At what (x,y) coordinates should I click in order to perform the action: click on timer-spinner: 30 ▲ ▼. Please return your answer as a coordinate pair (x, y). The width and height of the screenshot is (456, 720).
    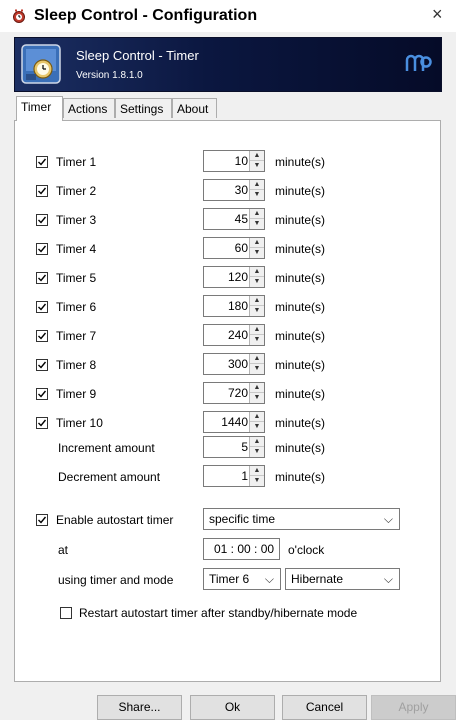
    Looking at the image, I should click on (234, 190).